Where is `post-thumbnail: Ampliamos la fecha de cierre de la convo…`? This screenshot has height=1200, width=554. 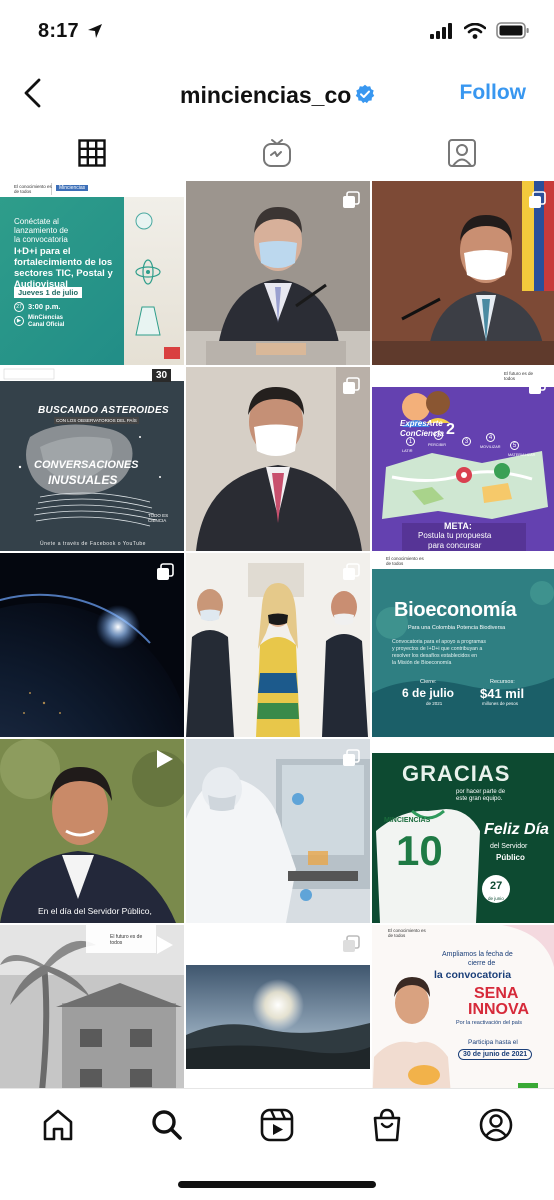
post-thumbnail: Ampliamos la fecha de cierre de la convo… is located at coordinates (463, 1006).